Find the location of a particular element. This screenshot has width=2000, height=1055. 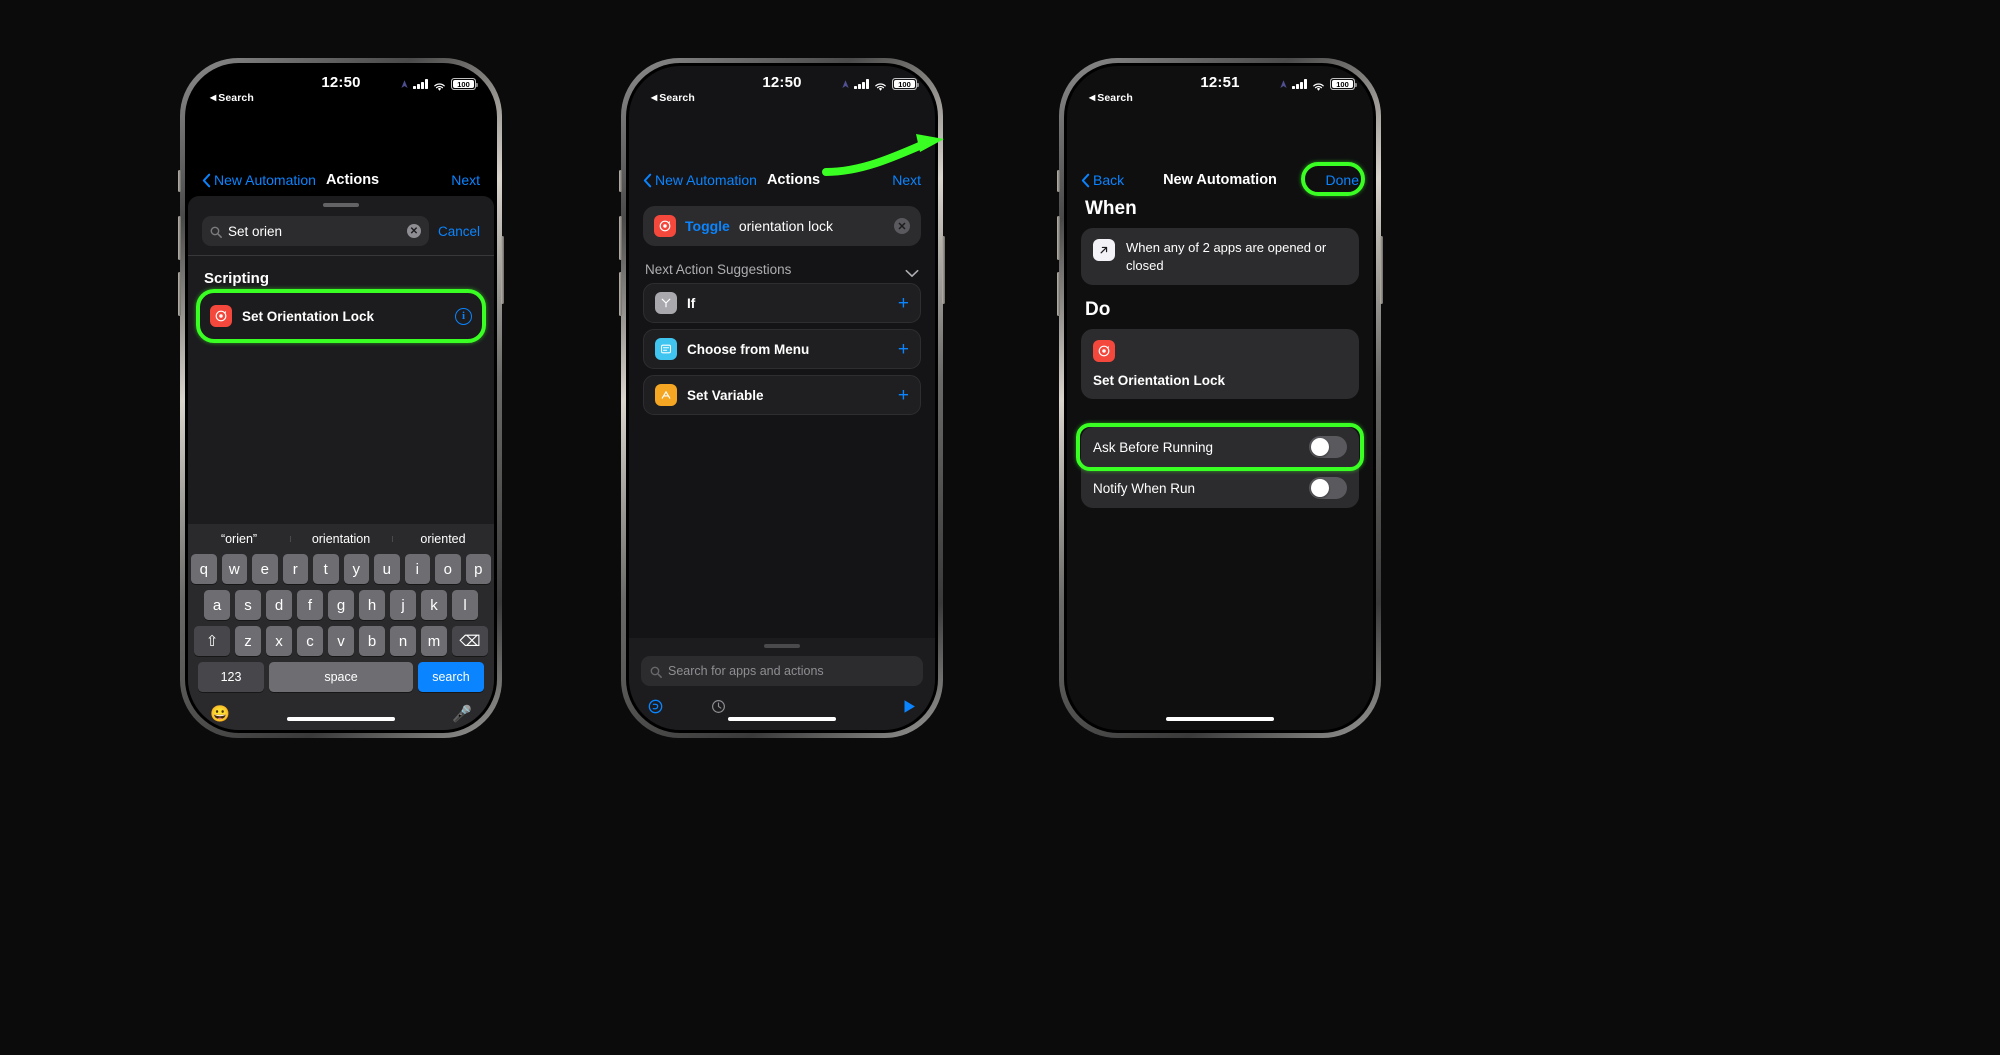

automation-options-group: Ask Before Running Notify When Run is located at coordinates (1220, 468).